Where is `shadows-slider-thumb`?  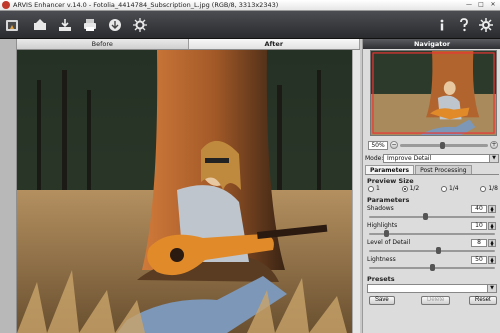 shadows-slider-thumb is located at coordinates (426, 216).